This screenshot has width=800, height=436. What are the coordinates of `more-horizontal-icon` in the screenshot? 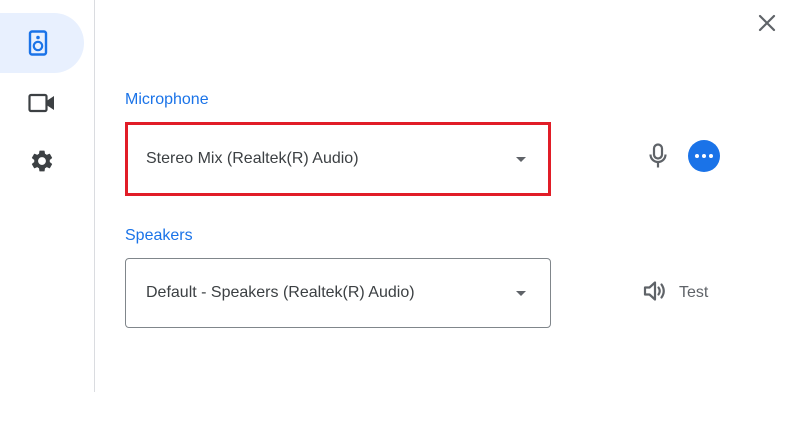 It's located at (704, 156).